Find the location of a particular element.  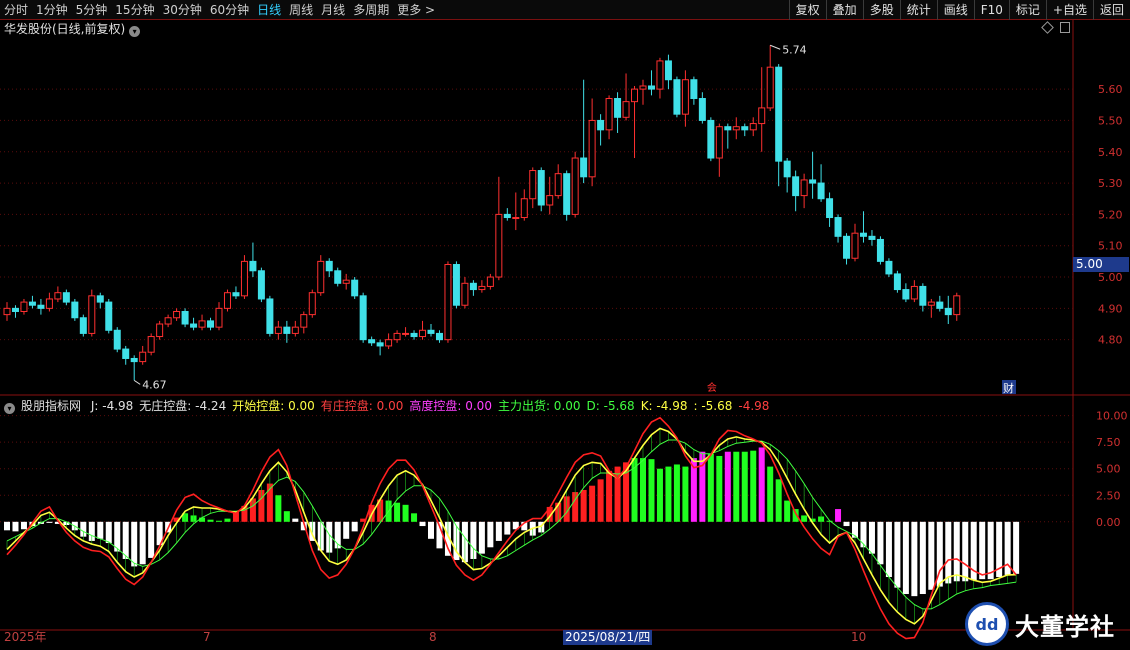

date-label: 2025年 is located at coordinates (25, 637).